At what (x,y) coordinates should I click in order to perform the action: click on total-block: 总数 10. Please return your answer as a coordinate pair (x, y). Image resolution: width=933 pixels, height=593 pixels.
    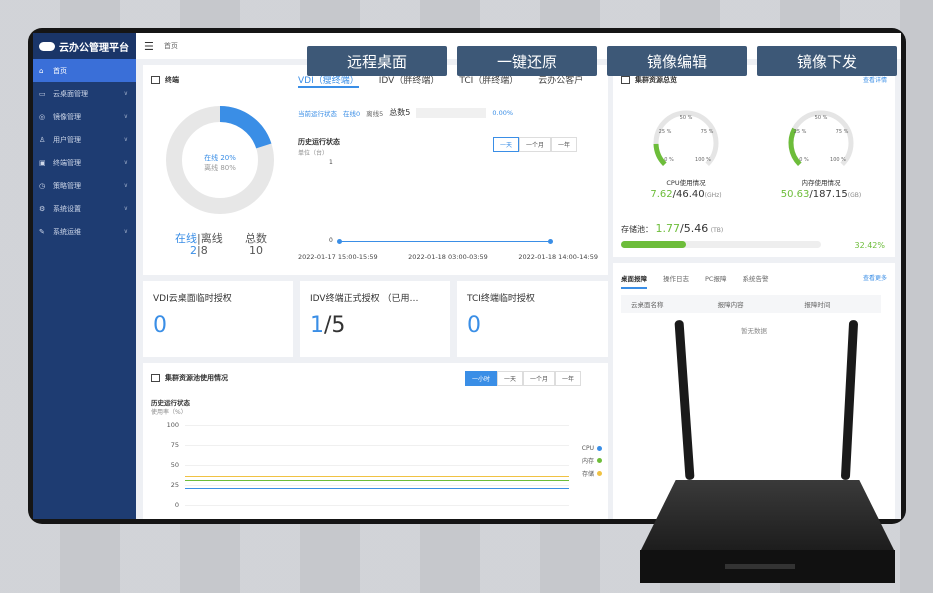
    Looking at the image, I should click on (256, 245).